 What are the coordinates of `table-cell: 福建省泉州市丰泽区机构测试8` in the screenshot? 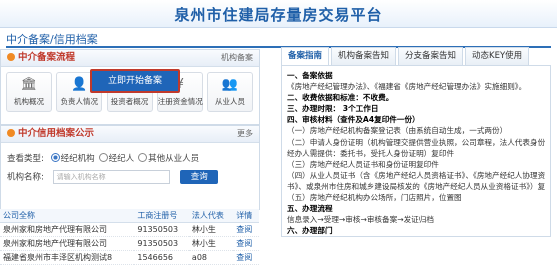 It's located at (67, 257).